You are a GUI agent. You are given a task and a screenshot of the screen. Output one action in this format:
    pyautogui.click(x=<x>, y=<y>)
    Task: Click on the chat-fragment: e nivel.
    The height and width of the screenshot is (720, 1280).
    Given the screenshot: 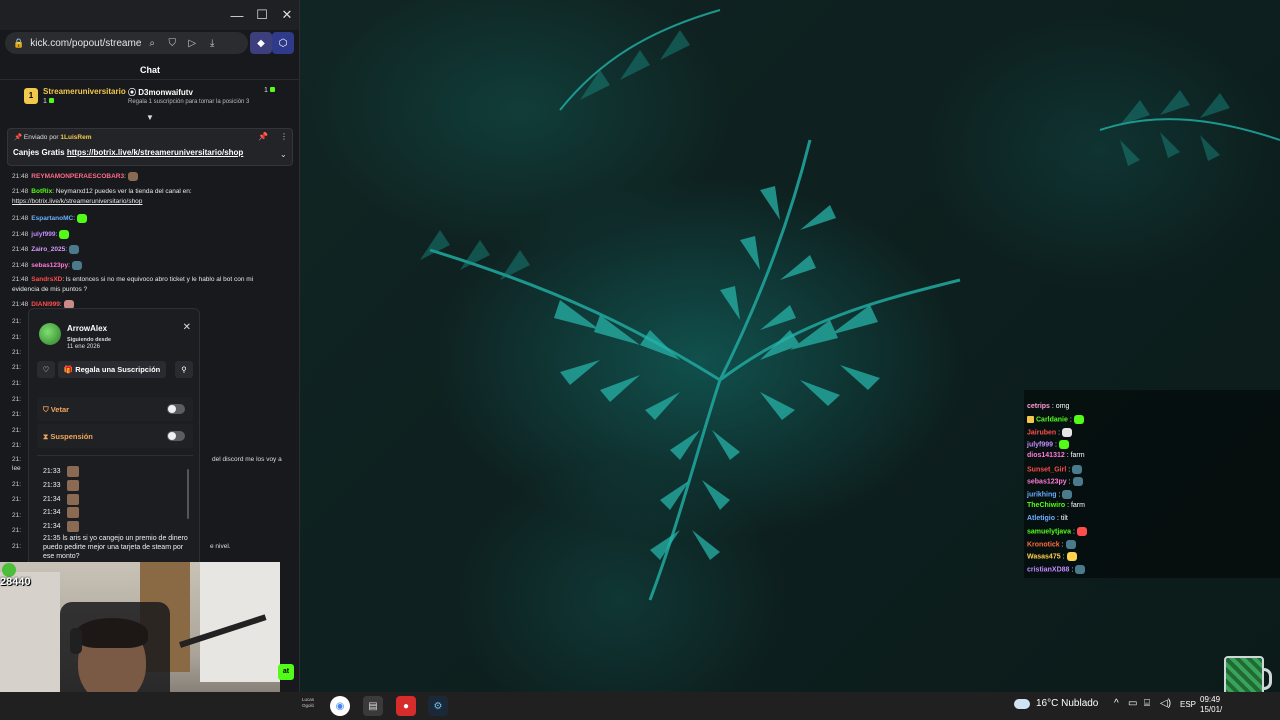 What is the action you would take?
    pyautogui.click(x=220, y=546)
    